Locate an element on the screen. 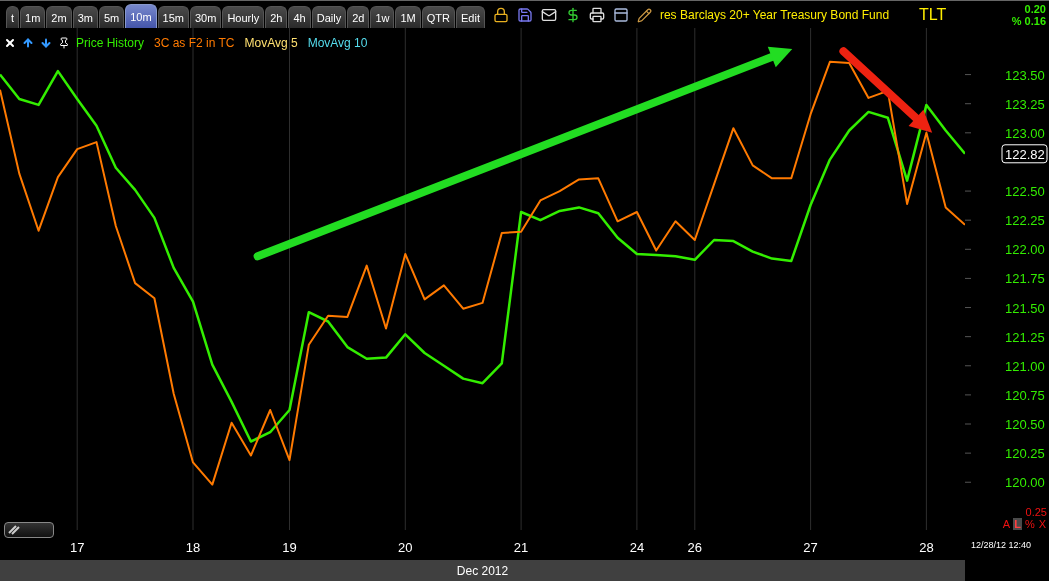 Image resolution: width=1049 pixels, height=581 pixels. y-axis-label: 123.00 is located at coordinates (1025, 133).